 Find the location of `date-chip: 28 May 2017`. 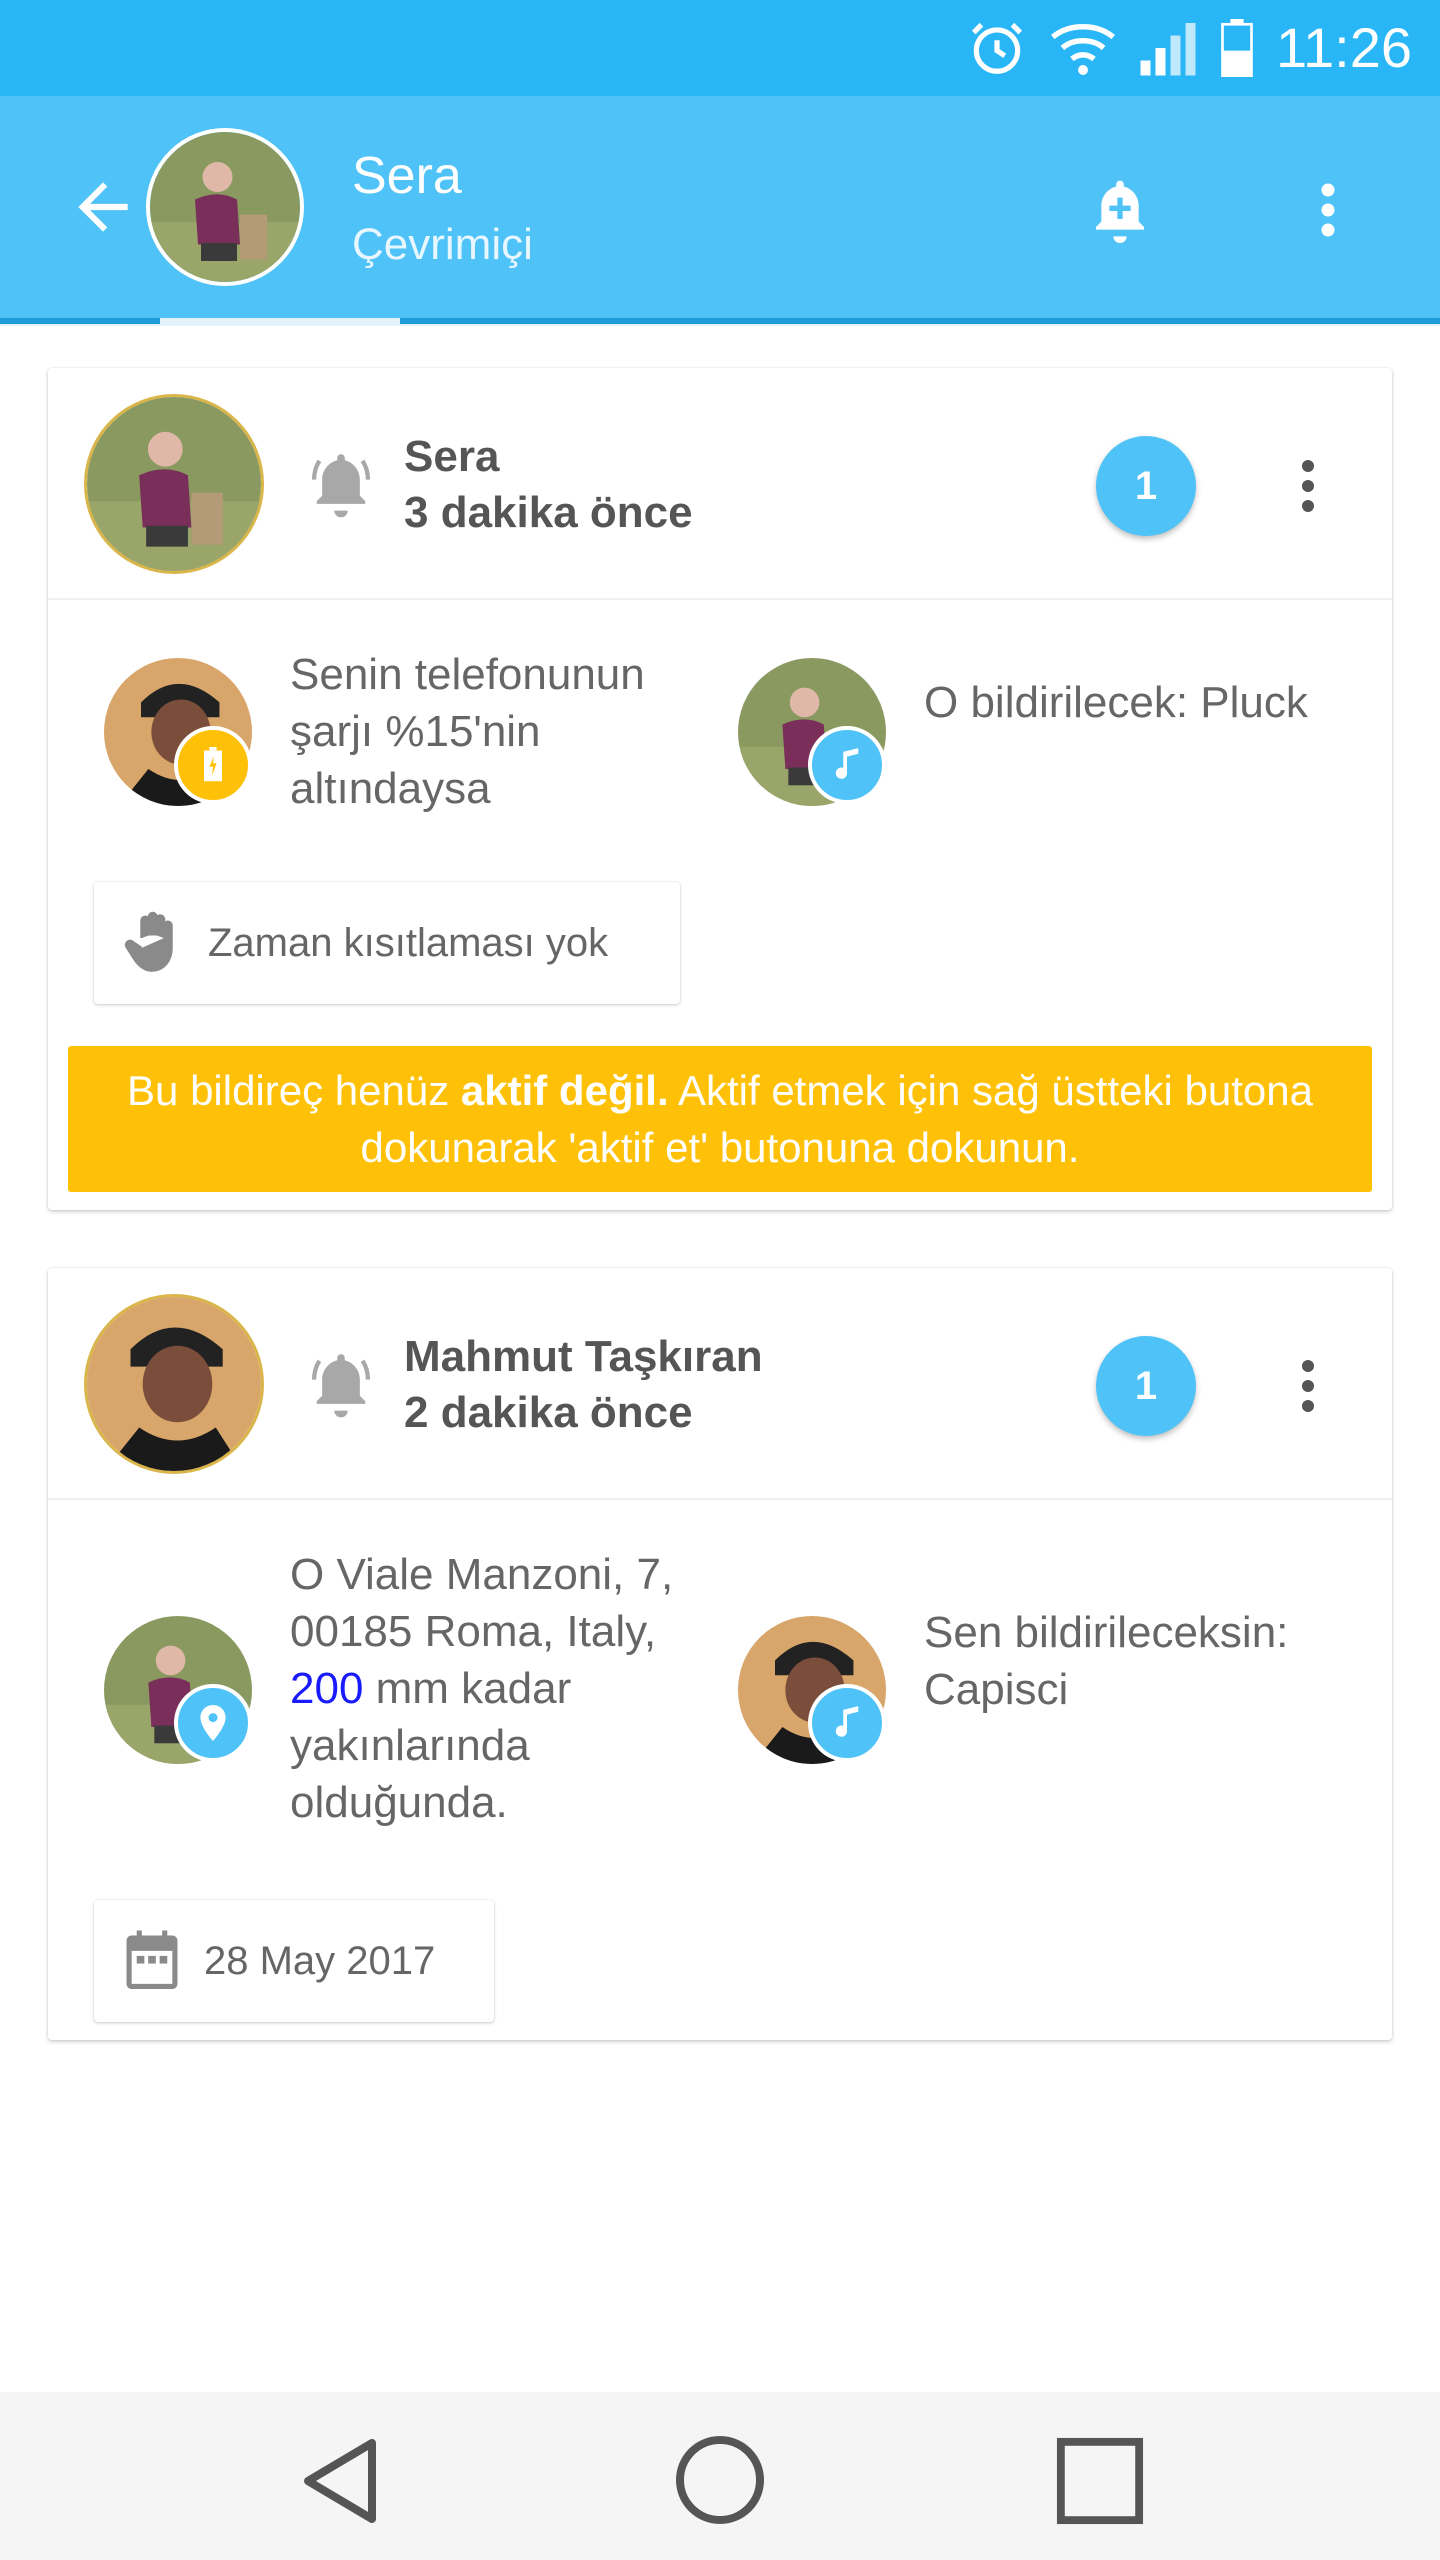

date-chip: 28 May 2017 is located at coordinates (294, 1961).